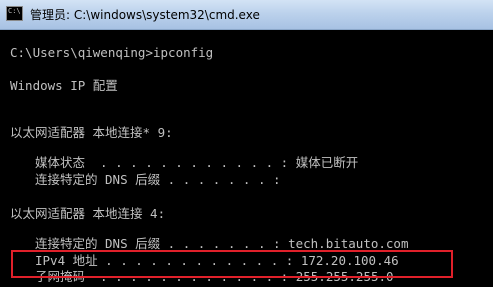  I want to click on ip-config-header: Windows IP 配置, so click(64, 85).